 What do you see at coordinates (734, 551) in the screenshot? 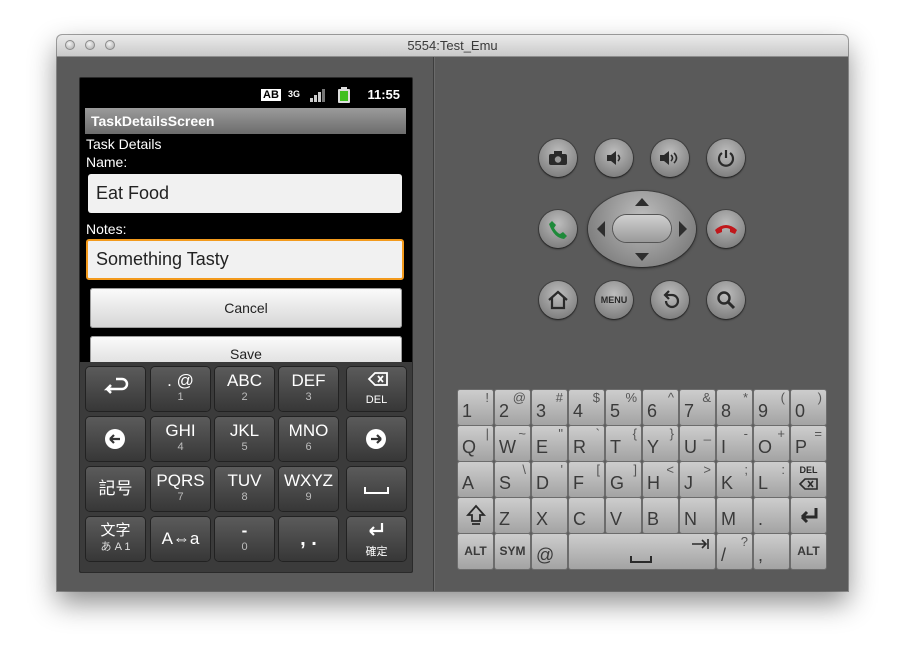
I see `slash-key: /?` at bounding box center [734, 551].